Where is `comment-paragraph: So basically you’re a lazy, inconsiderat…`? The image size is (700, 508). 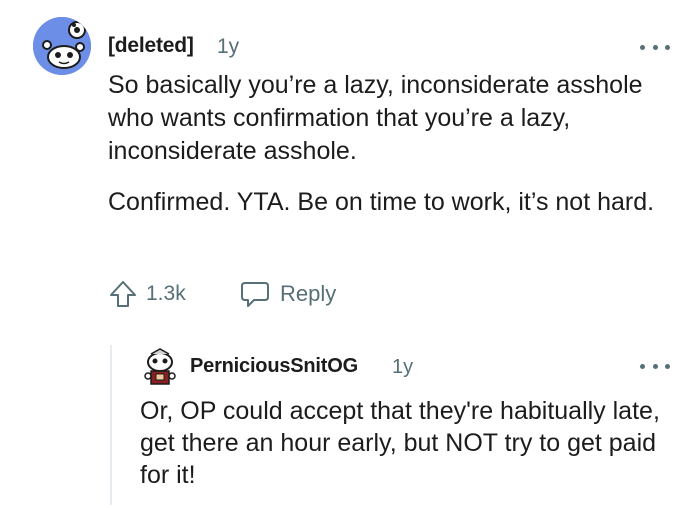
comment-paragraph: So basically you’re a lazy, inconsiderat… is located at coordinates (375, 118).